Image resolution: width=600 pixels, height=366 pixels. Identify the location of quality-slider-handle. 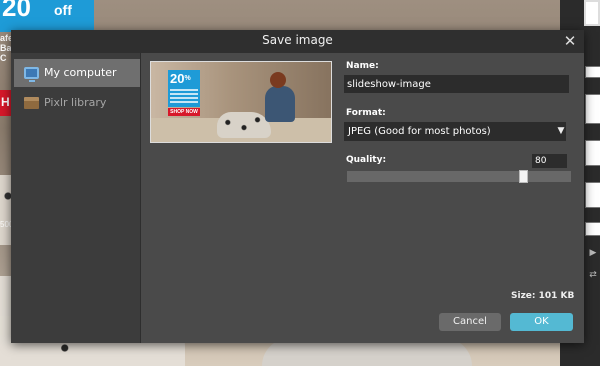
(523, 176).